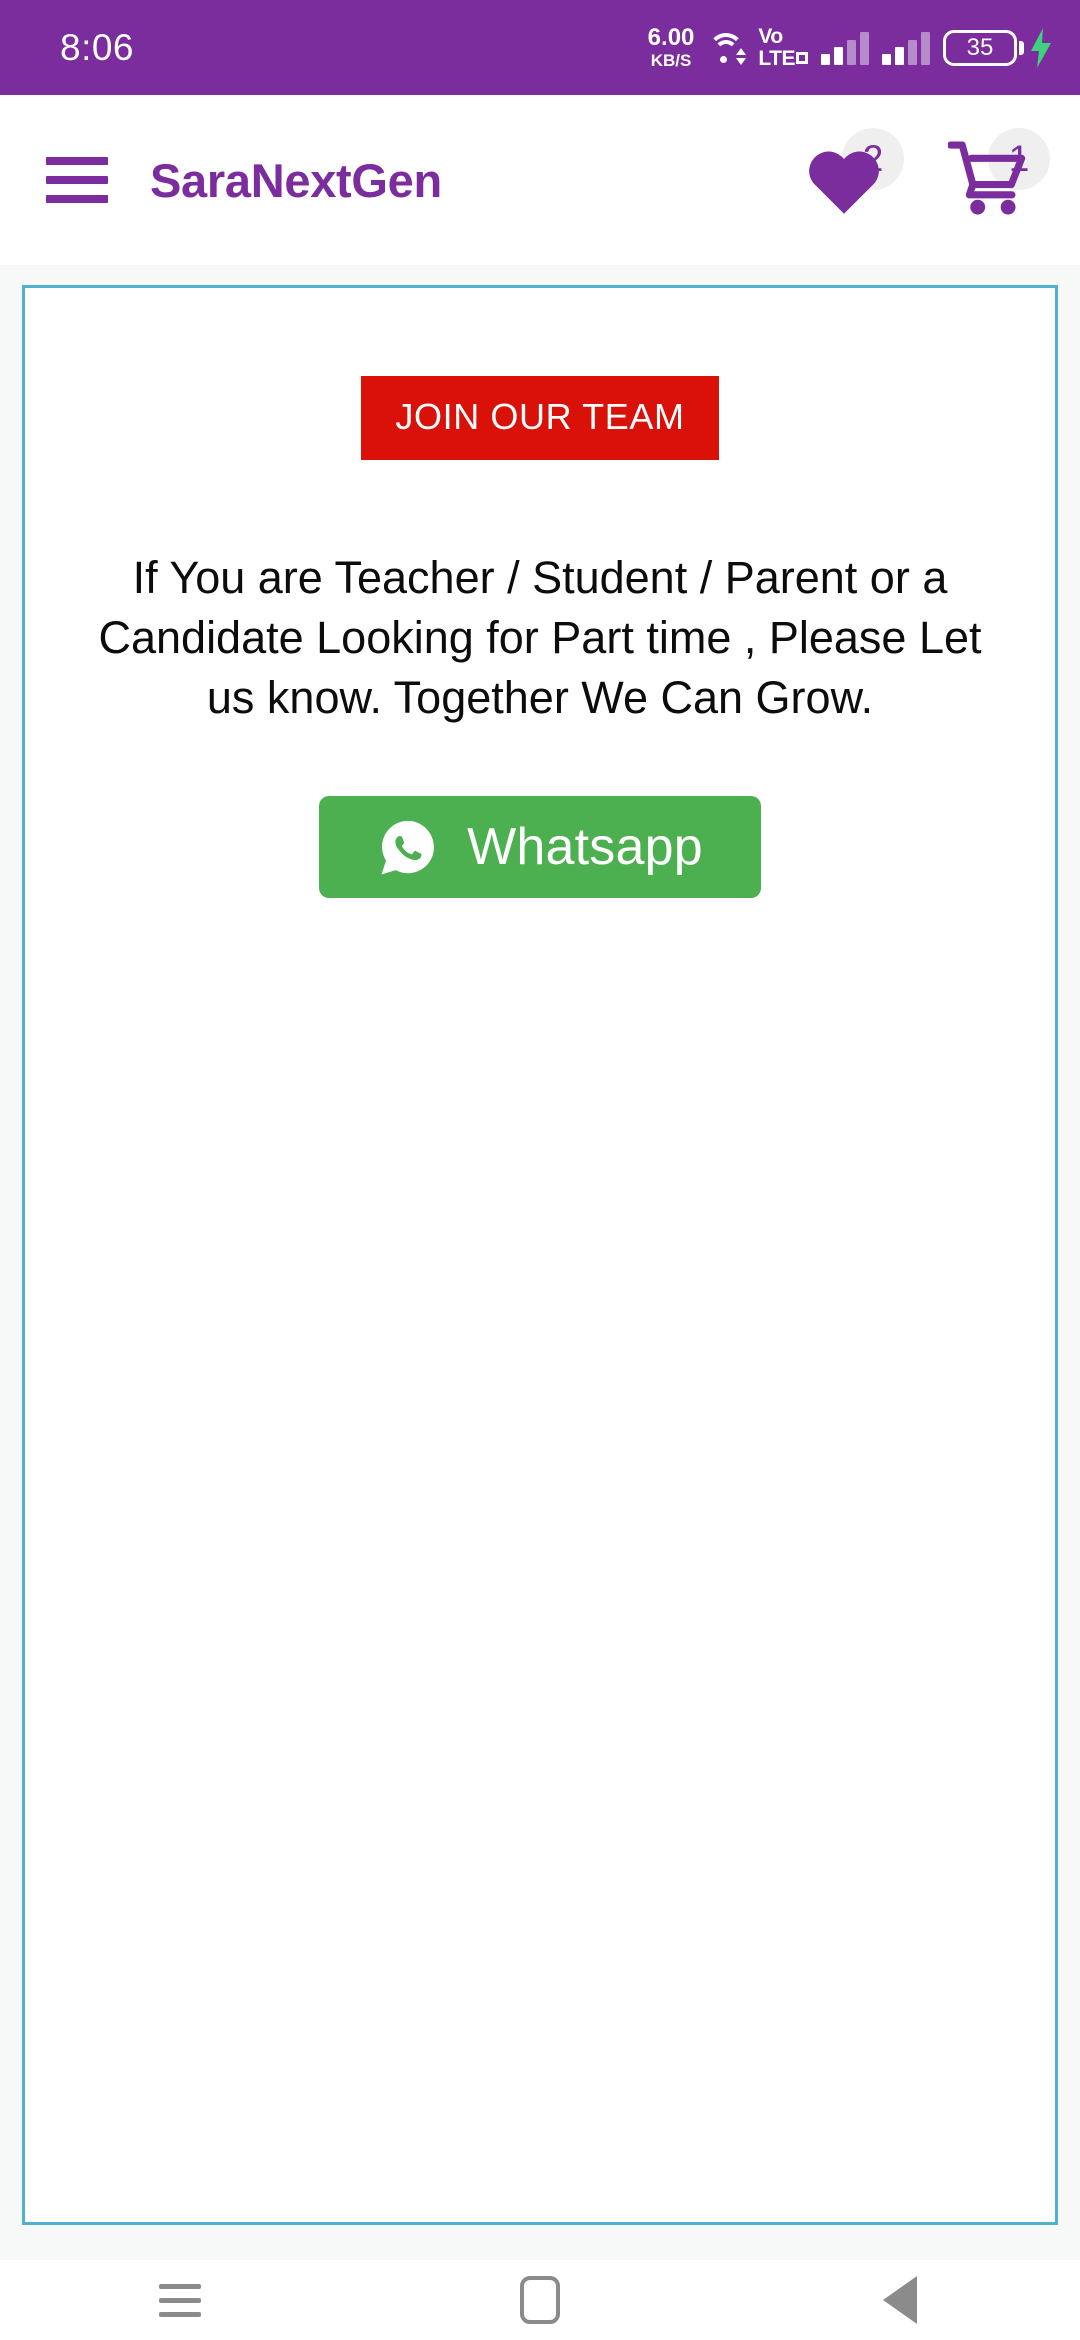 This screenshot has width=1080, height=2340. I want to click on wishlist-button: 2, so click(851, 177).